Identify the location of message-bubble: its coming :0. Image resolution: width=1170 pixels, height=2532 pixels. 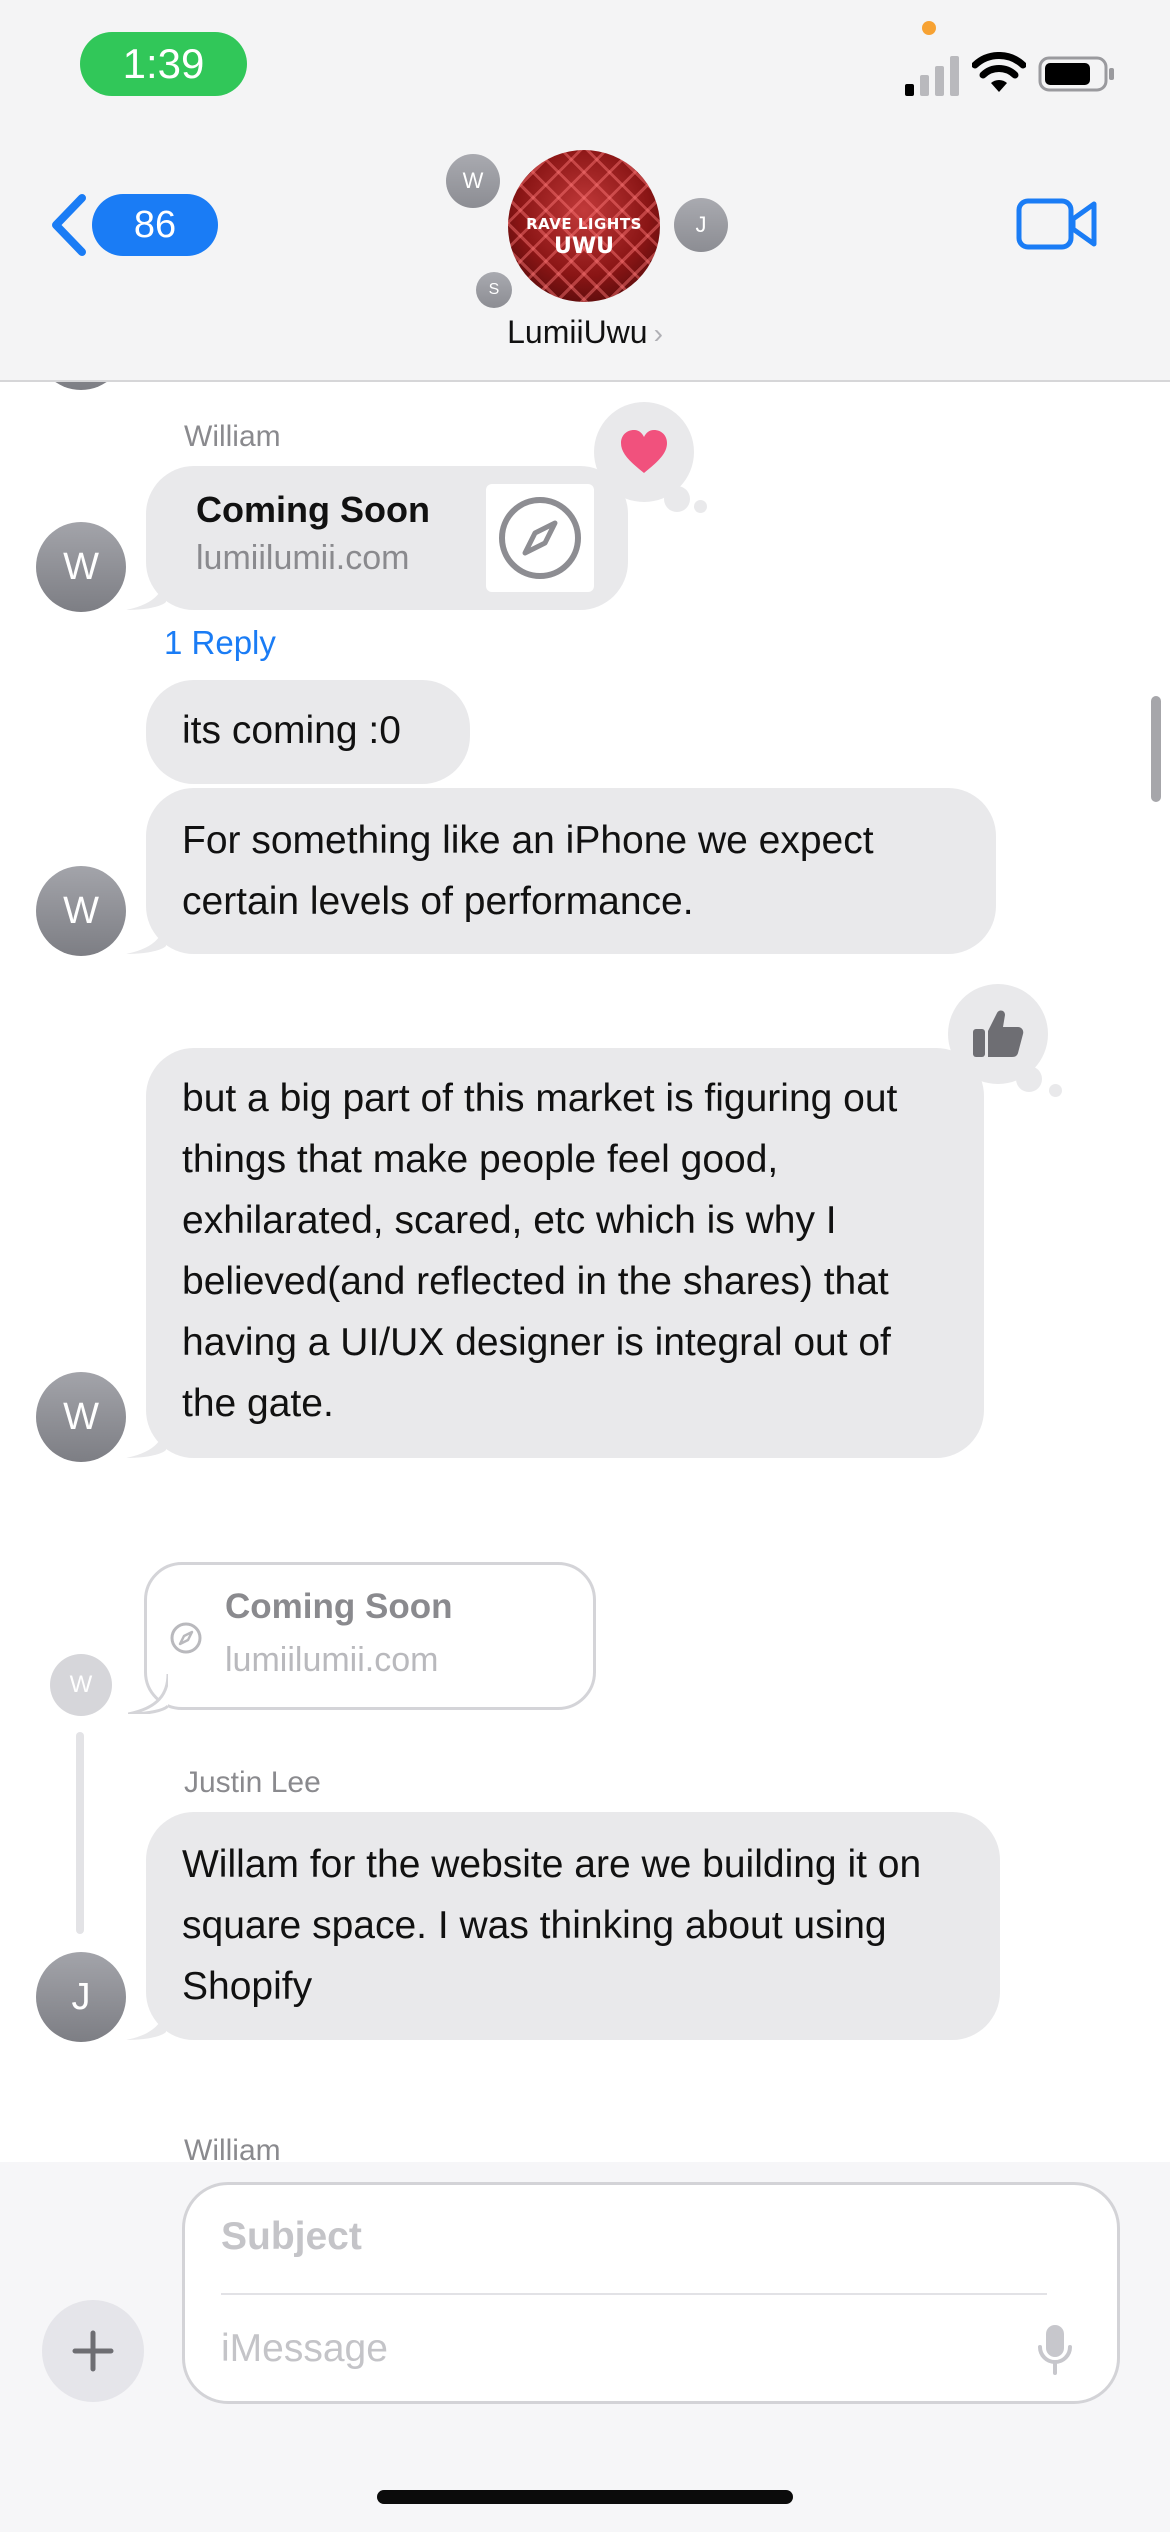
(308, 732).